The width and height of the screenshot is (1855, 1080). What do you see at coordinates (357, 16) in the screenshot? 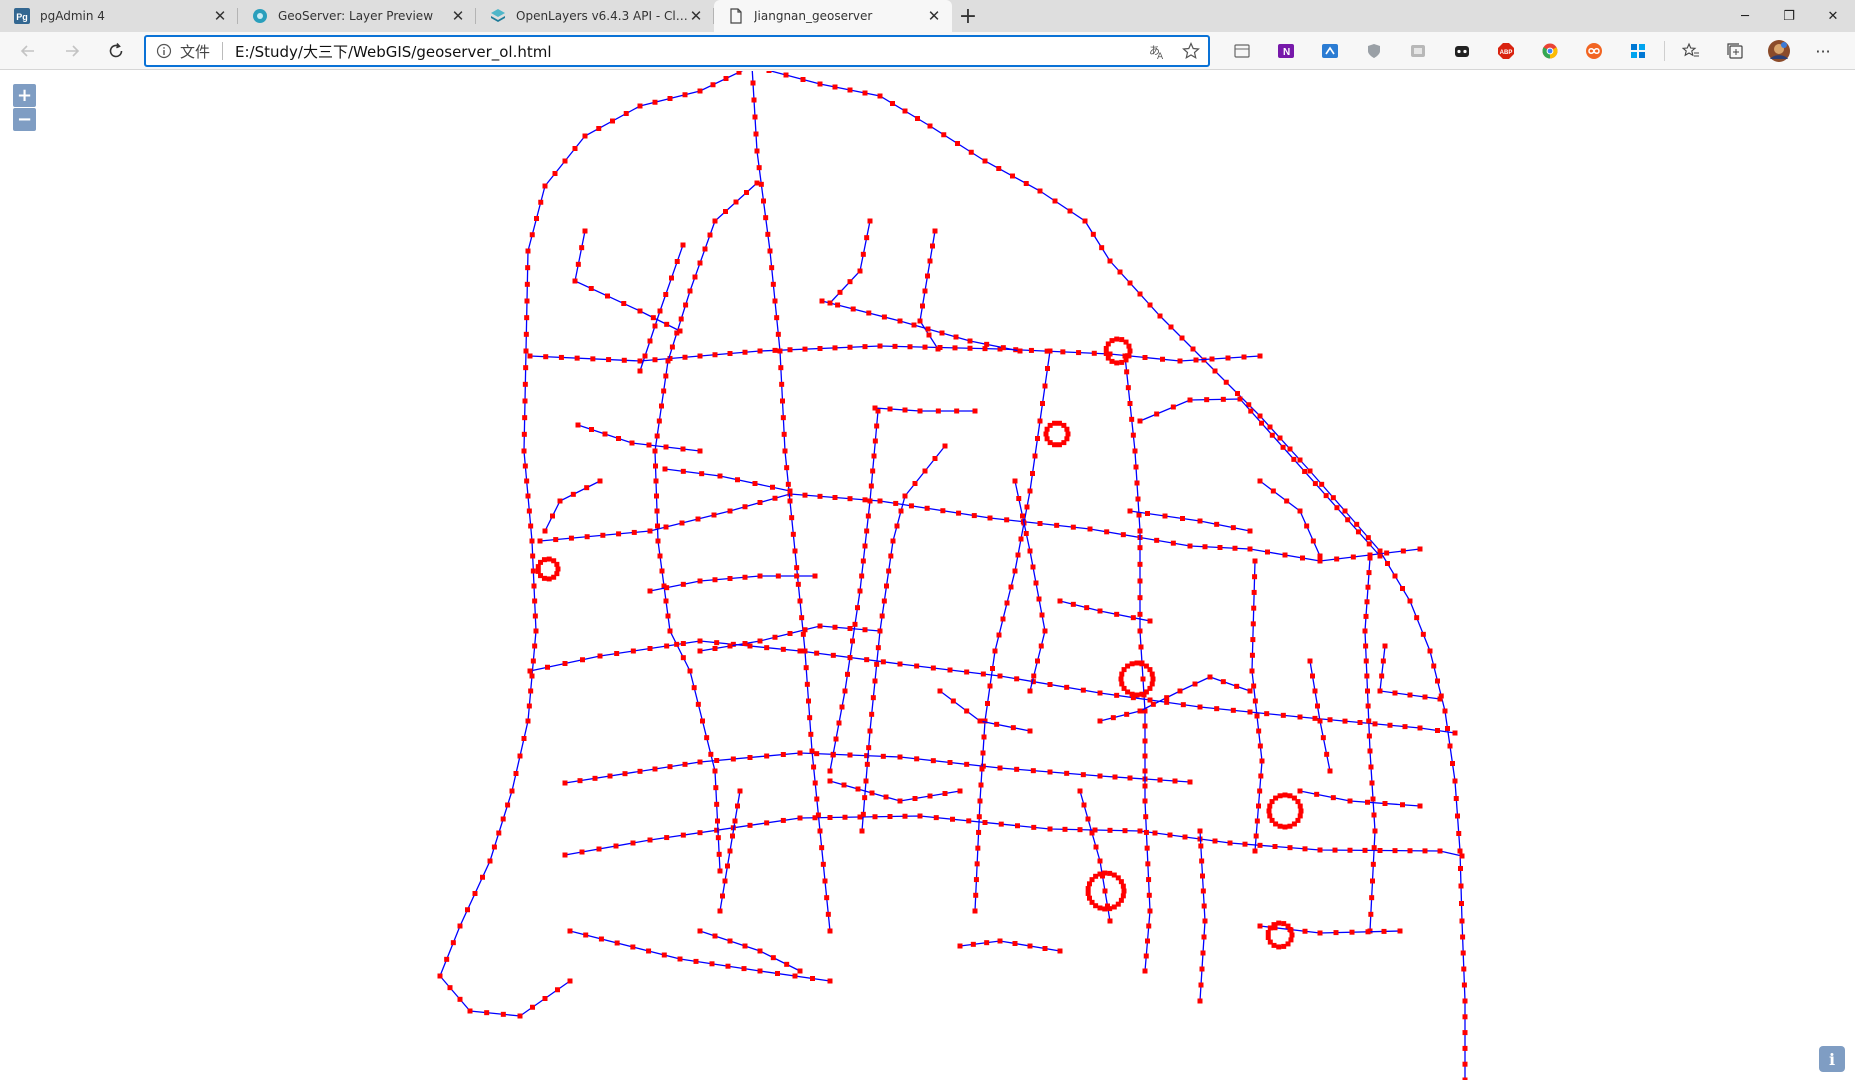
I see `tab-geoserver-preview: GeoServer: Layer Preview ✕` at bounding box center [357, 16].